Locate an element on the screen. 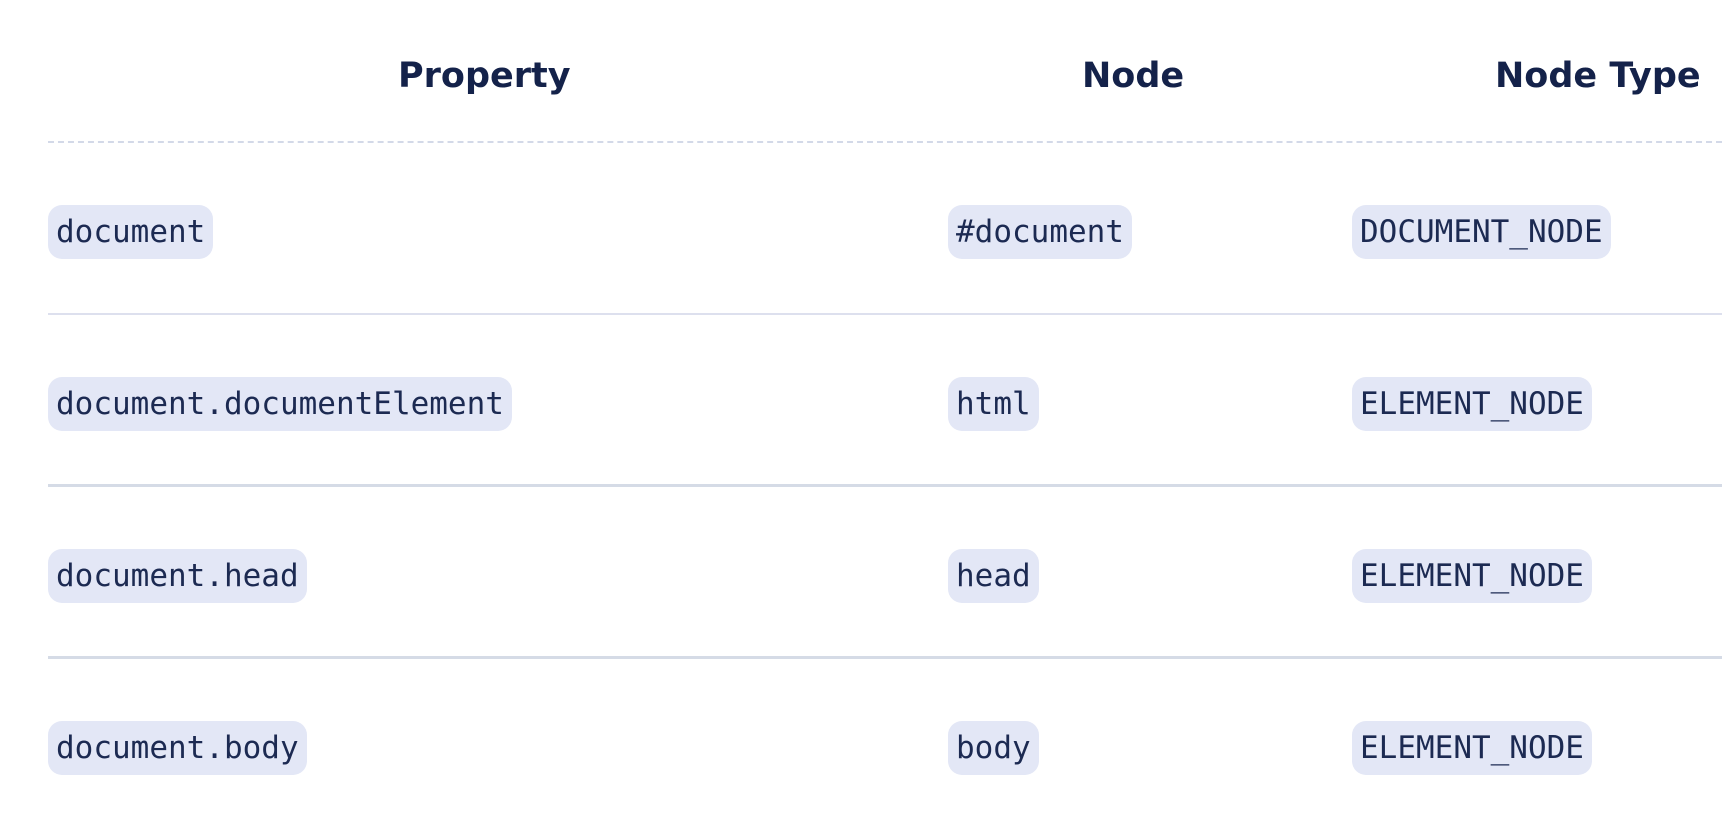 Image resolution: width=1722 pixels, height=831 pixels. node-cell: head is located at coordinates (993, 576).